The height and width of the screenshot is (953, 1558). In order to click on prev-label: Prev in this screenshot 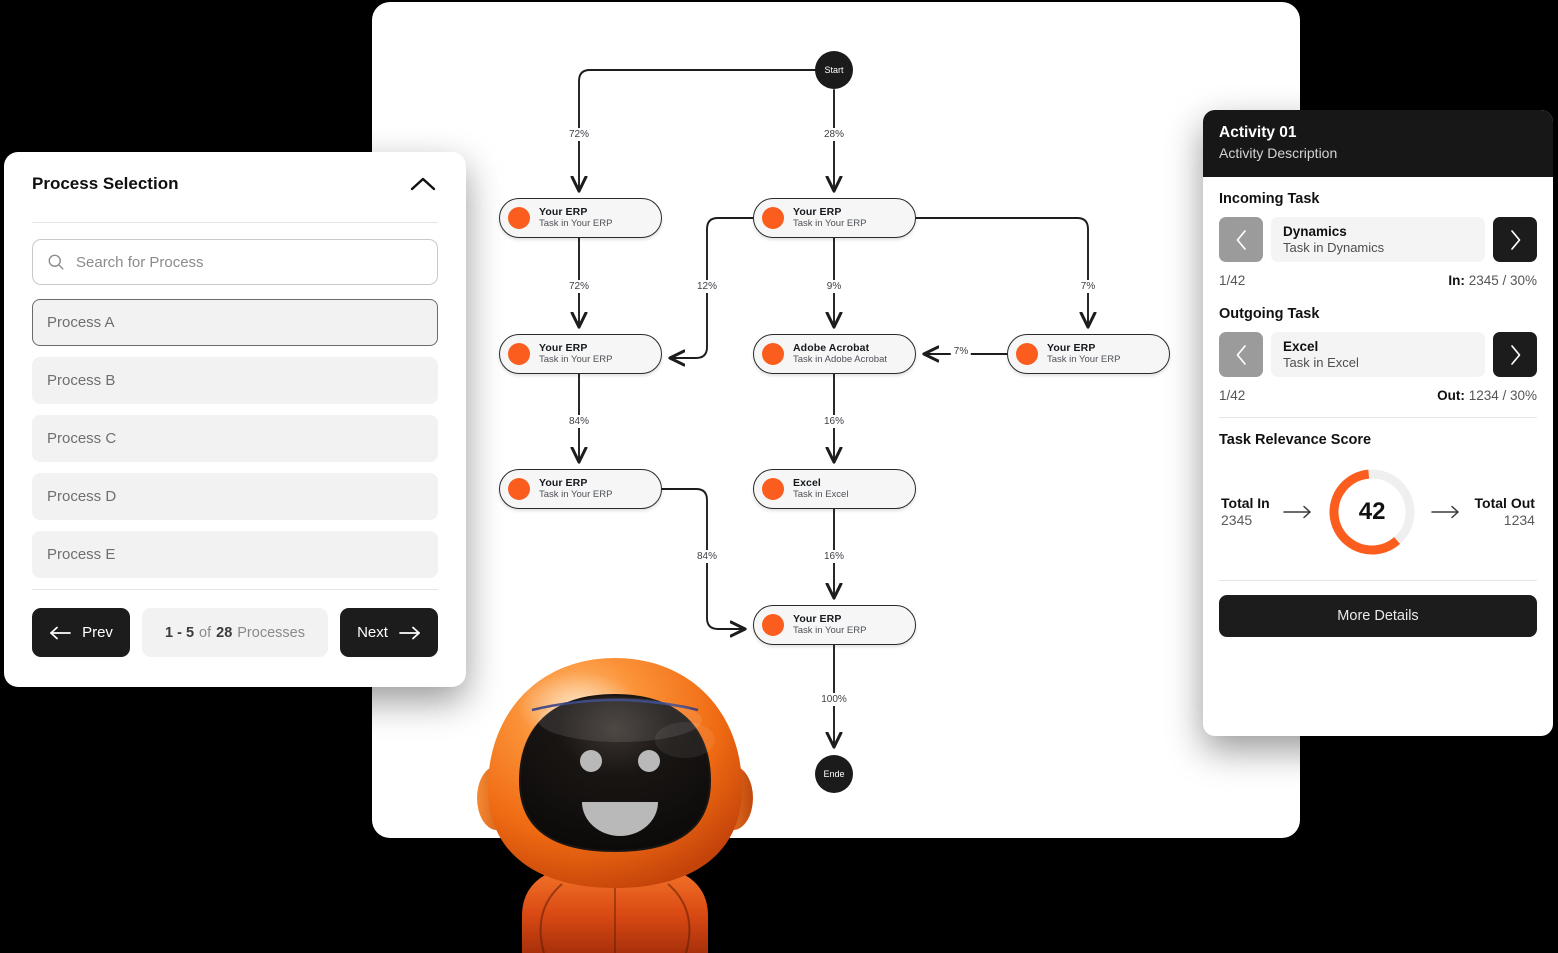, I will do `click(97, 632)`.